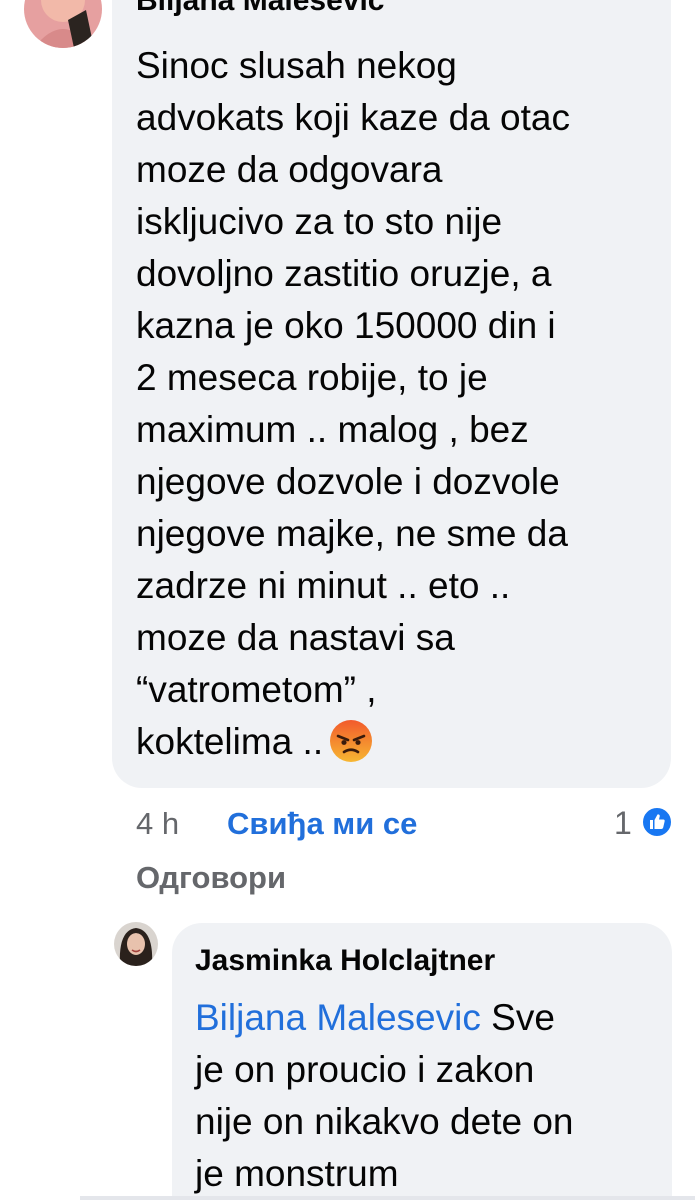 The width and height of the screenshot is (695, 1200). Describe the element at coordinates (295, 637) in the screenshot. I see `comment-line: moze da nastavi sa` at that location.